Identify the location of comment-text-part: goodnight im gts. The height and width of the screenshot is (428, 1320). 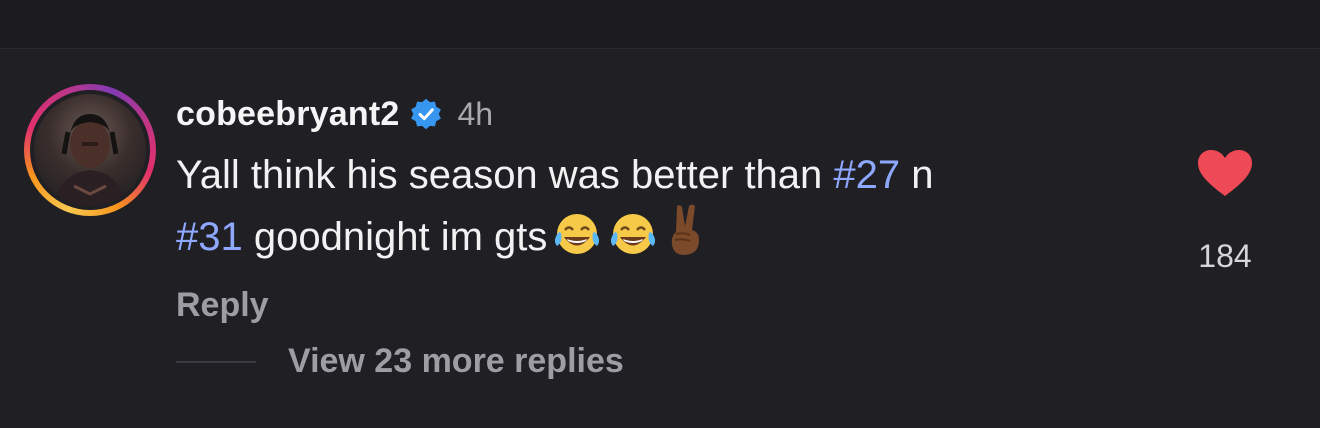
(395, 237).